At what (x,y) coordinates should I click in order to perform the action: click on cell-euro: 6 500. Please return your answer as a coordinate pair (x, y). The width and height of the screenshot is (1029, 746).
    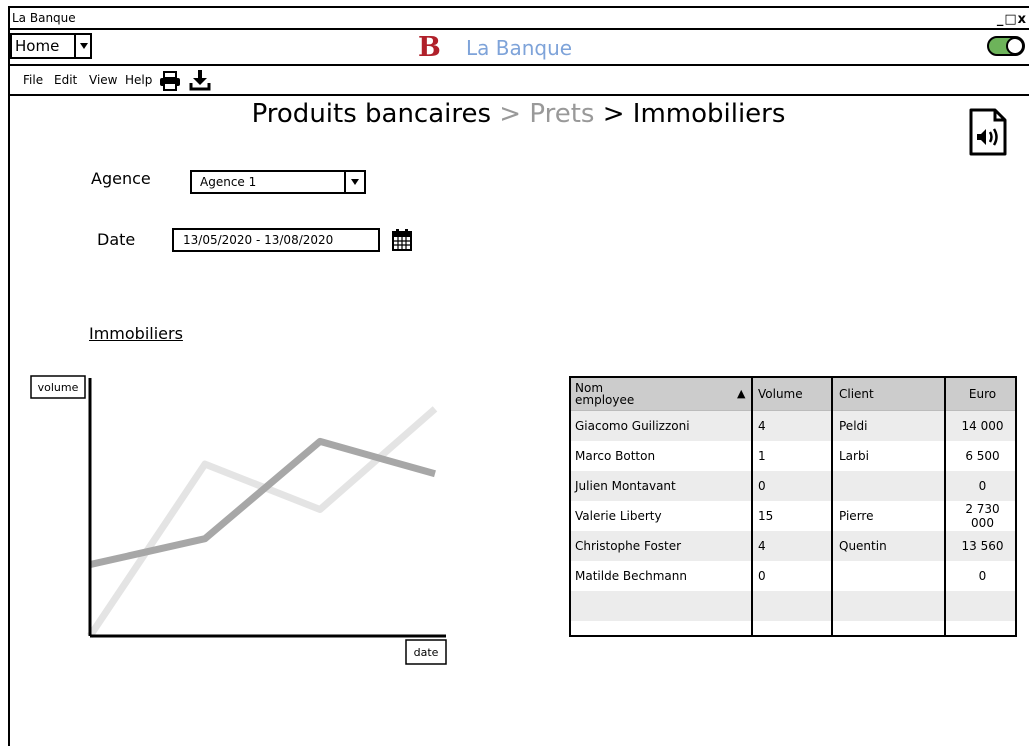
    Looking at the image, I should click on (982, 456).